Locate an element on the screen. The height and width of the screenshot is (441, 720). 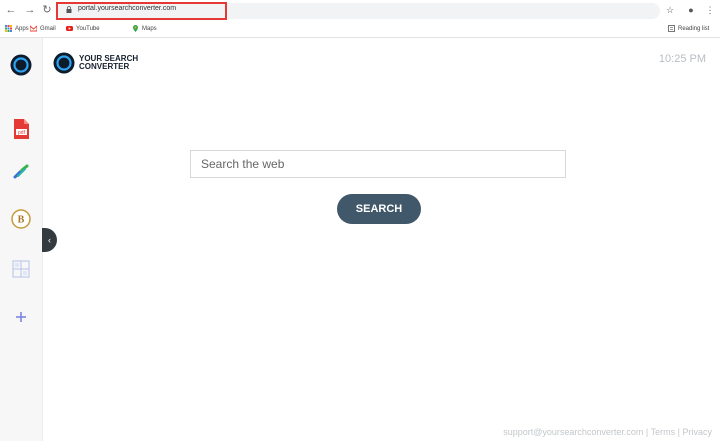
clock: 10:25 PM is located at coordinates (682, 59).